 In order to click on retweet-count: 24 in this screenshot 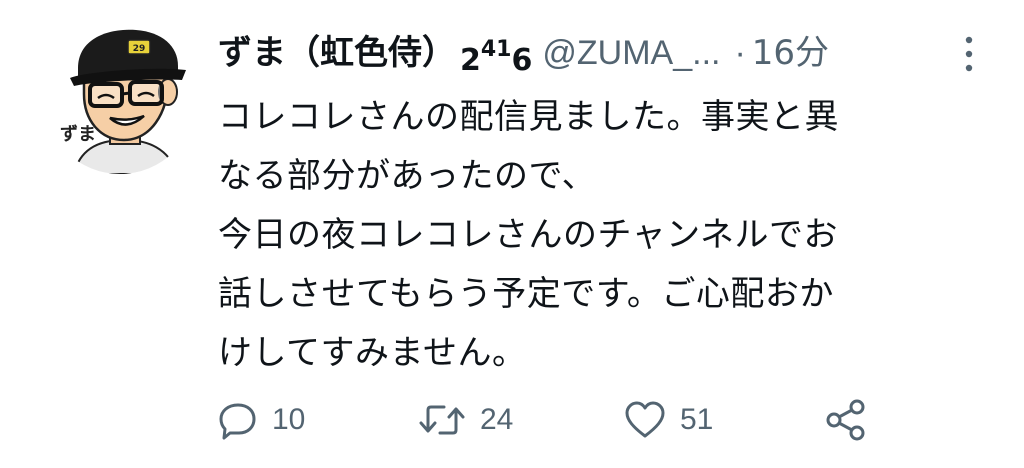, I will do `click(497, 419)`.